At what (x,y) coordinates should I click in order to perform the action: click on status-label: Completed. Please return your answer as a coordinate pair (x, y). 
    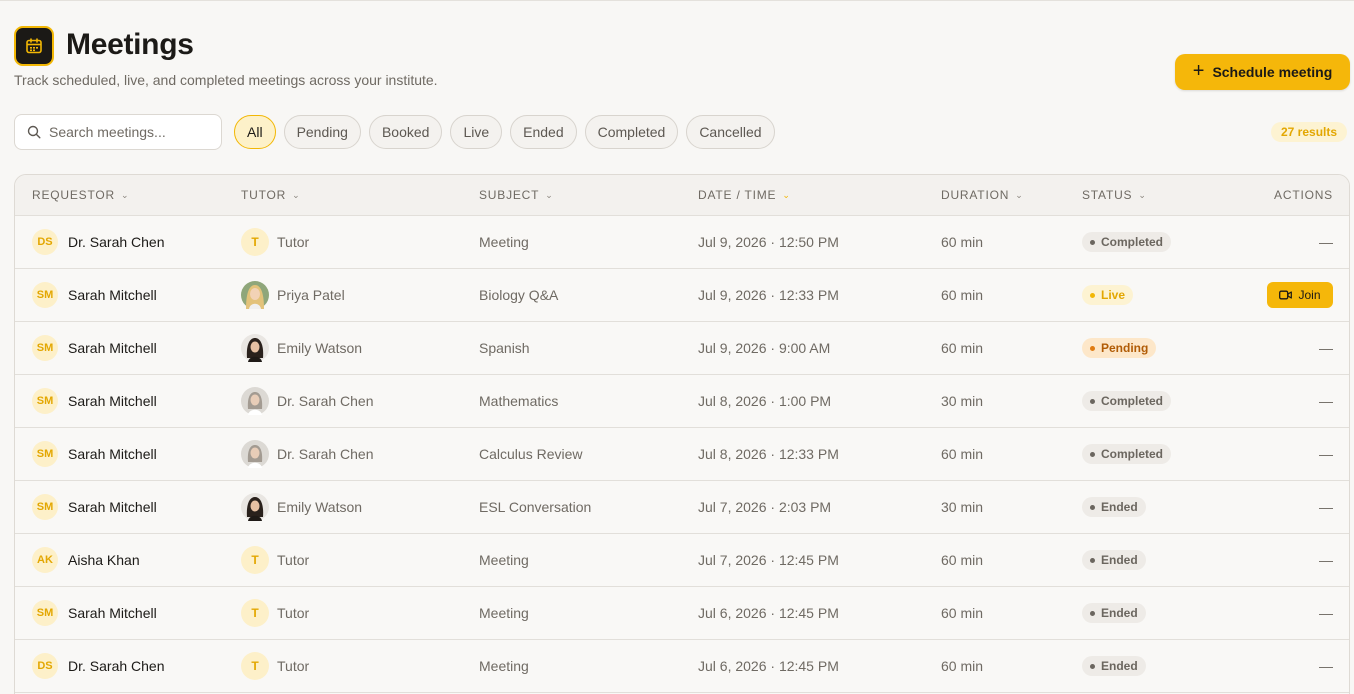
    Looking at the image, I should click on (1132, 242).